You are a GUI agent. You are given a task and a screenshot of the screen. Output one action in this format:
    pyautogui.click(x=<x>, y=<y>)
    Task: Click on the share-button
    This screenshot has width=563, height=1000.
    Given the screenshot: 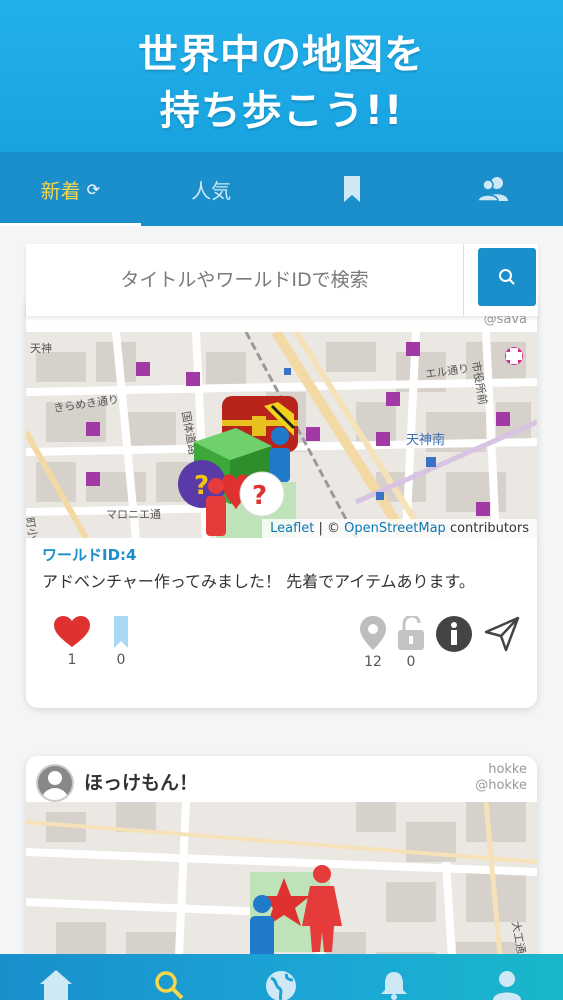 What is the action you would take?
    pyautogui.click(x=502, y=634)
    